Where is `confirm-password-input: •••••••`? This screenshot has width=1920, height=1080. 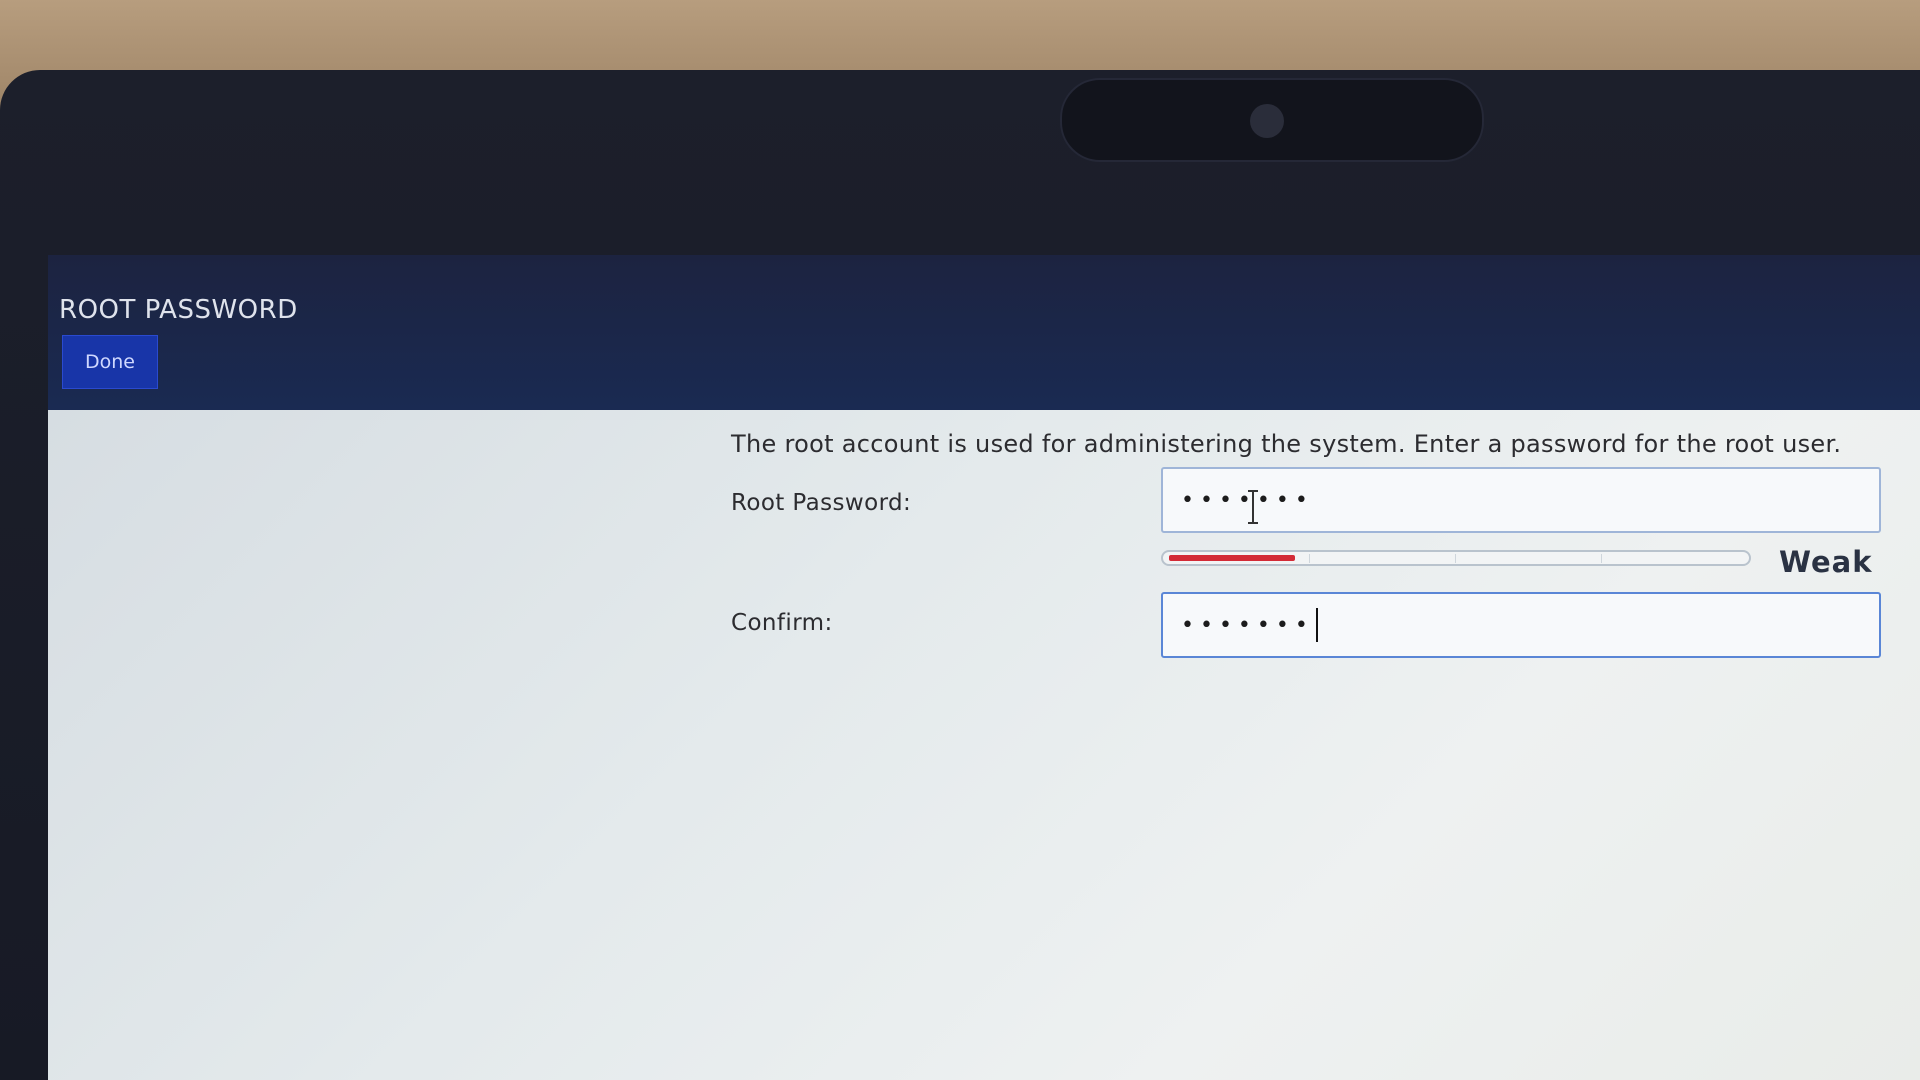 confirm-password-input: ••••••• is located at coordinates (1521, 625).